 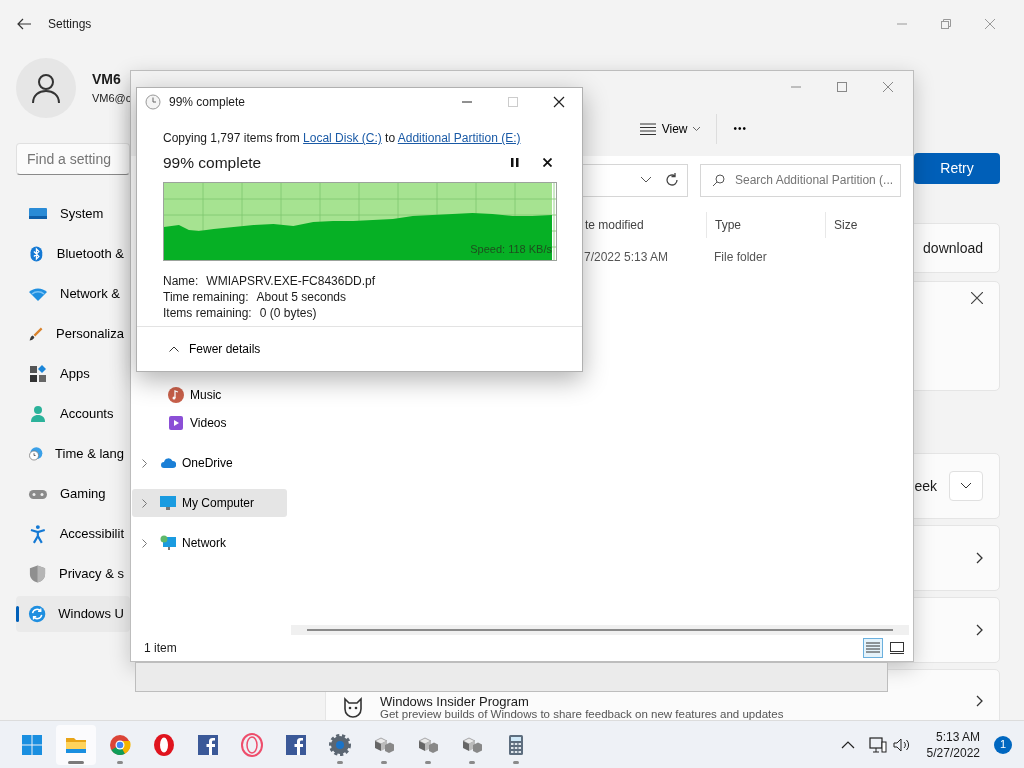 I want to click on refresh-icon, so click(x=672, y=180).